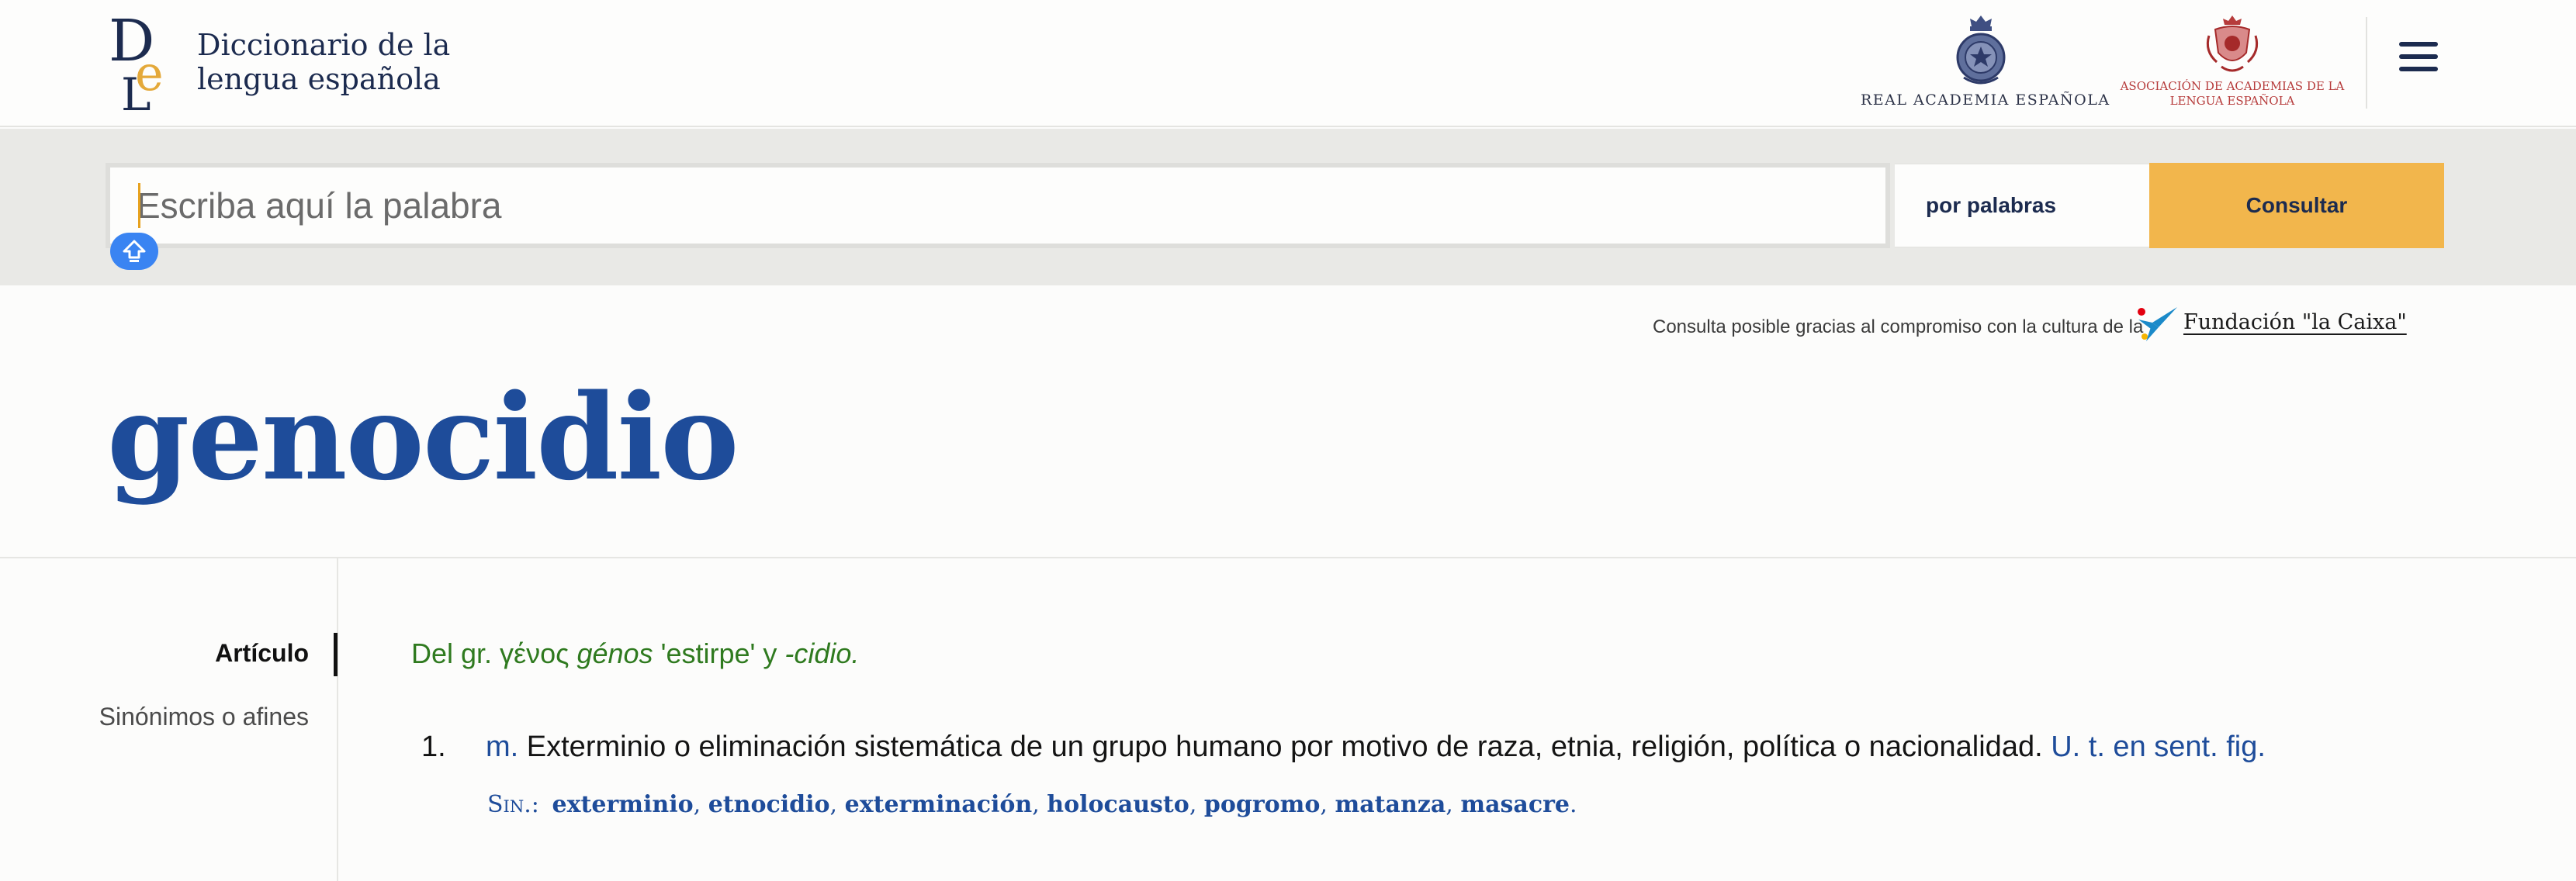 The image size is (2576, 881). What do you see at coordinates (423, 437) in the screenshot?
I see `entry-headword: genocidio` at bounding box center [423, 437].